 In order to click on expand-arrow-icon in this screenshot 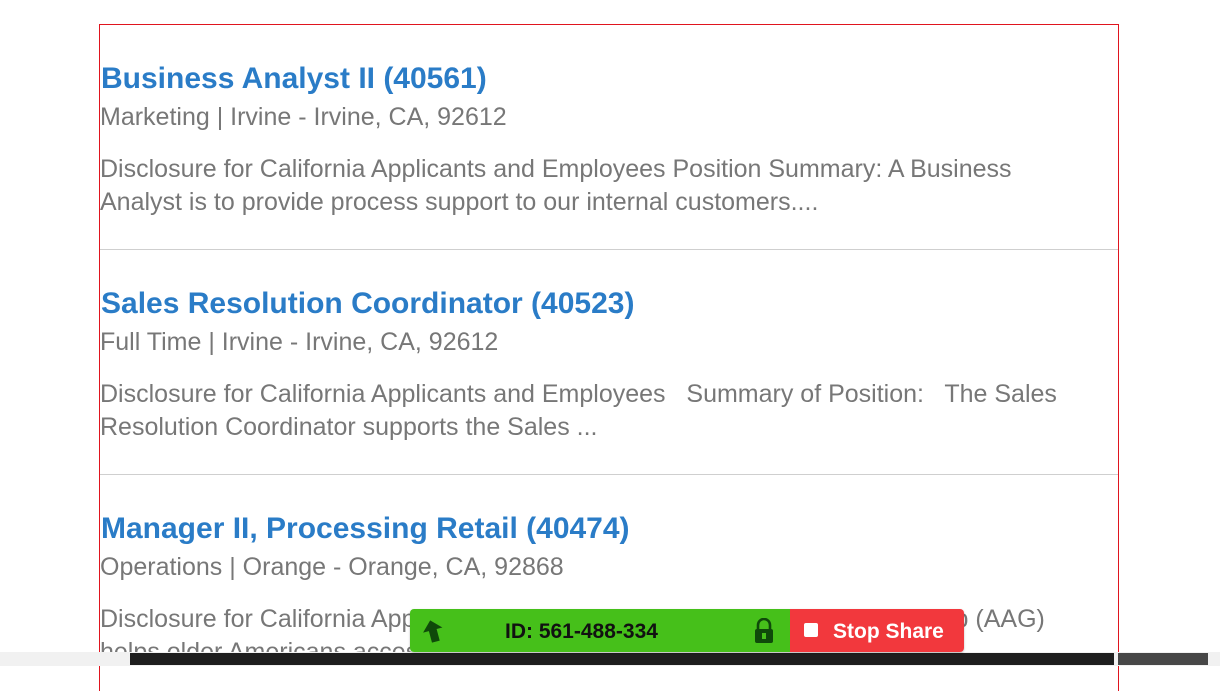, I will do `click(433, 631)`.